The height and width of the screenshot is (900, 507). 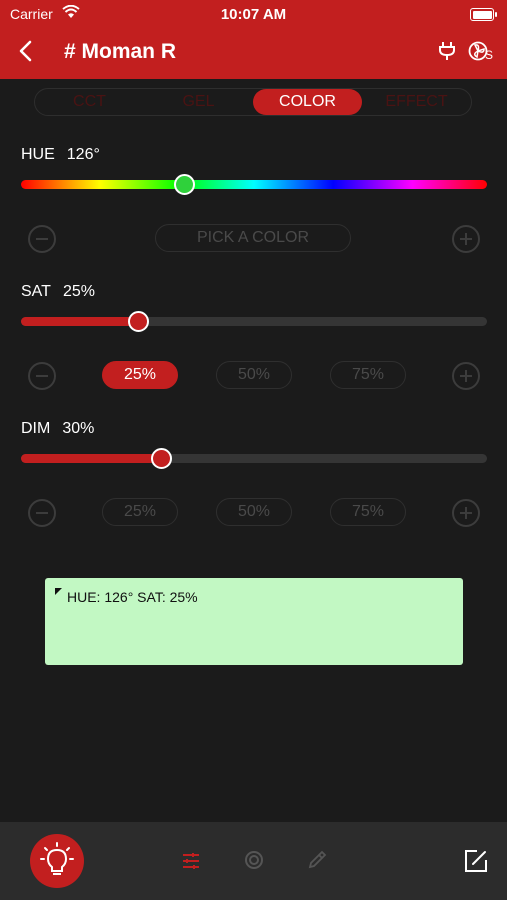 What do you see at coordinates (253, 39) in the screenshot?
I see `nav-header: Carrier 10:07 AM # Moman R S` at bounding box center [253, 39].